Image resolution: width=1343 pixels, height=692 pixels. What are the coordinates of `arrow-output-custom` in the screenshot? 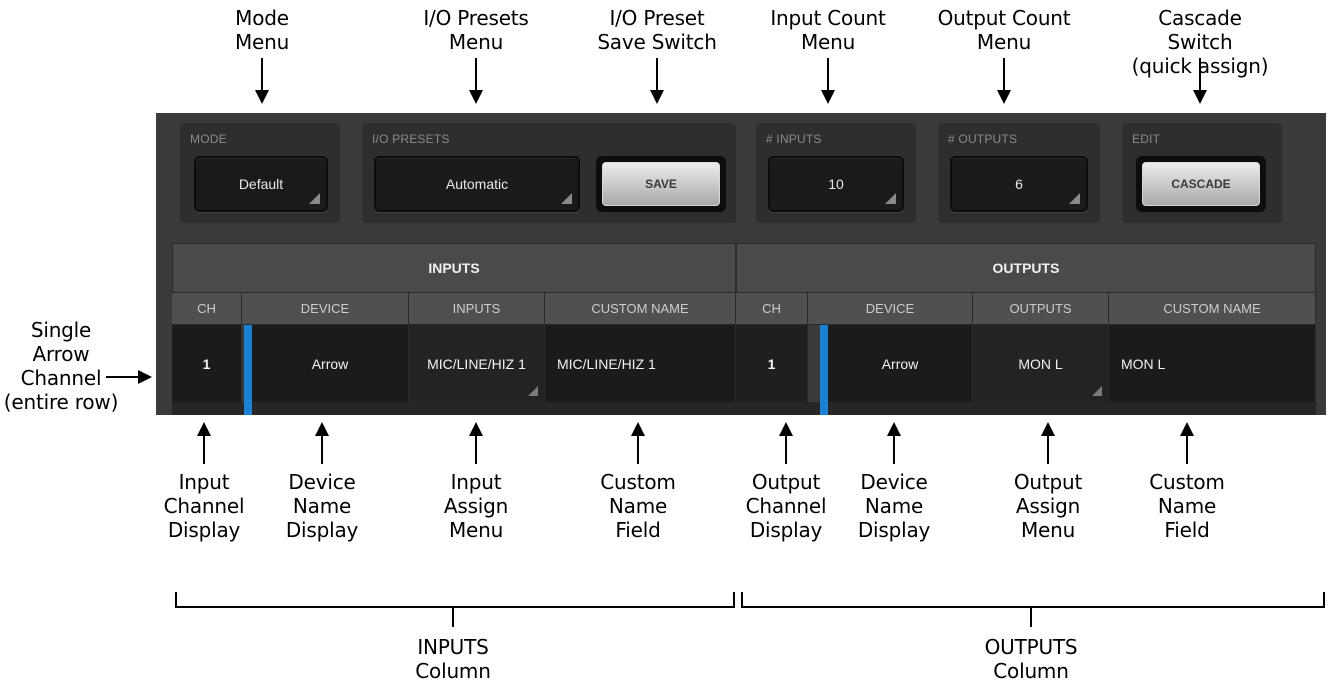 It's located at (1187, 443).